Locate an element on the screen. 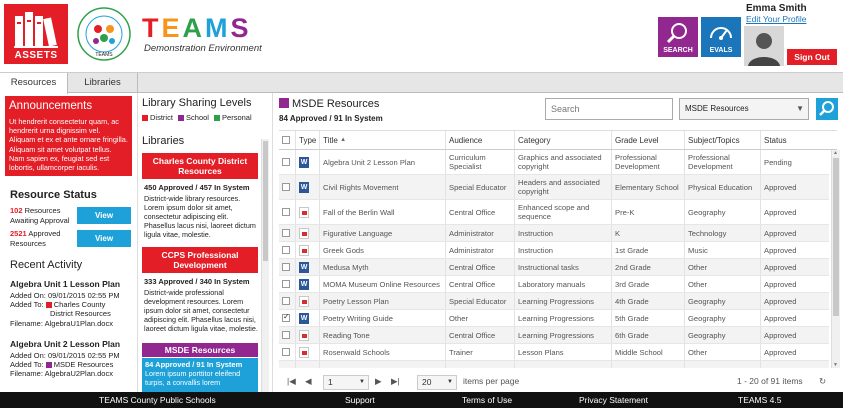 This screenshot has height=408, width=843. edit-profile-link: Edit Your Profile is located at coordinates (776, 19).